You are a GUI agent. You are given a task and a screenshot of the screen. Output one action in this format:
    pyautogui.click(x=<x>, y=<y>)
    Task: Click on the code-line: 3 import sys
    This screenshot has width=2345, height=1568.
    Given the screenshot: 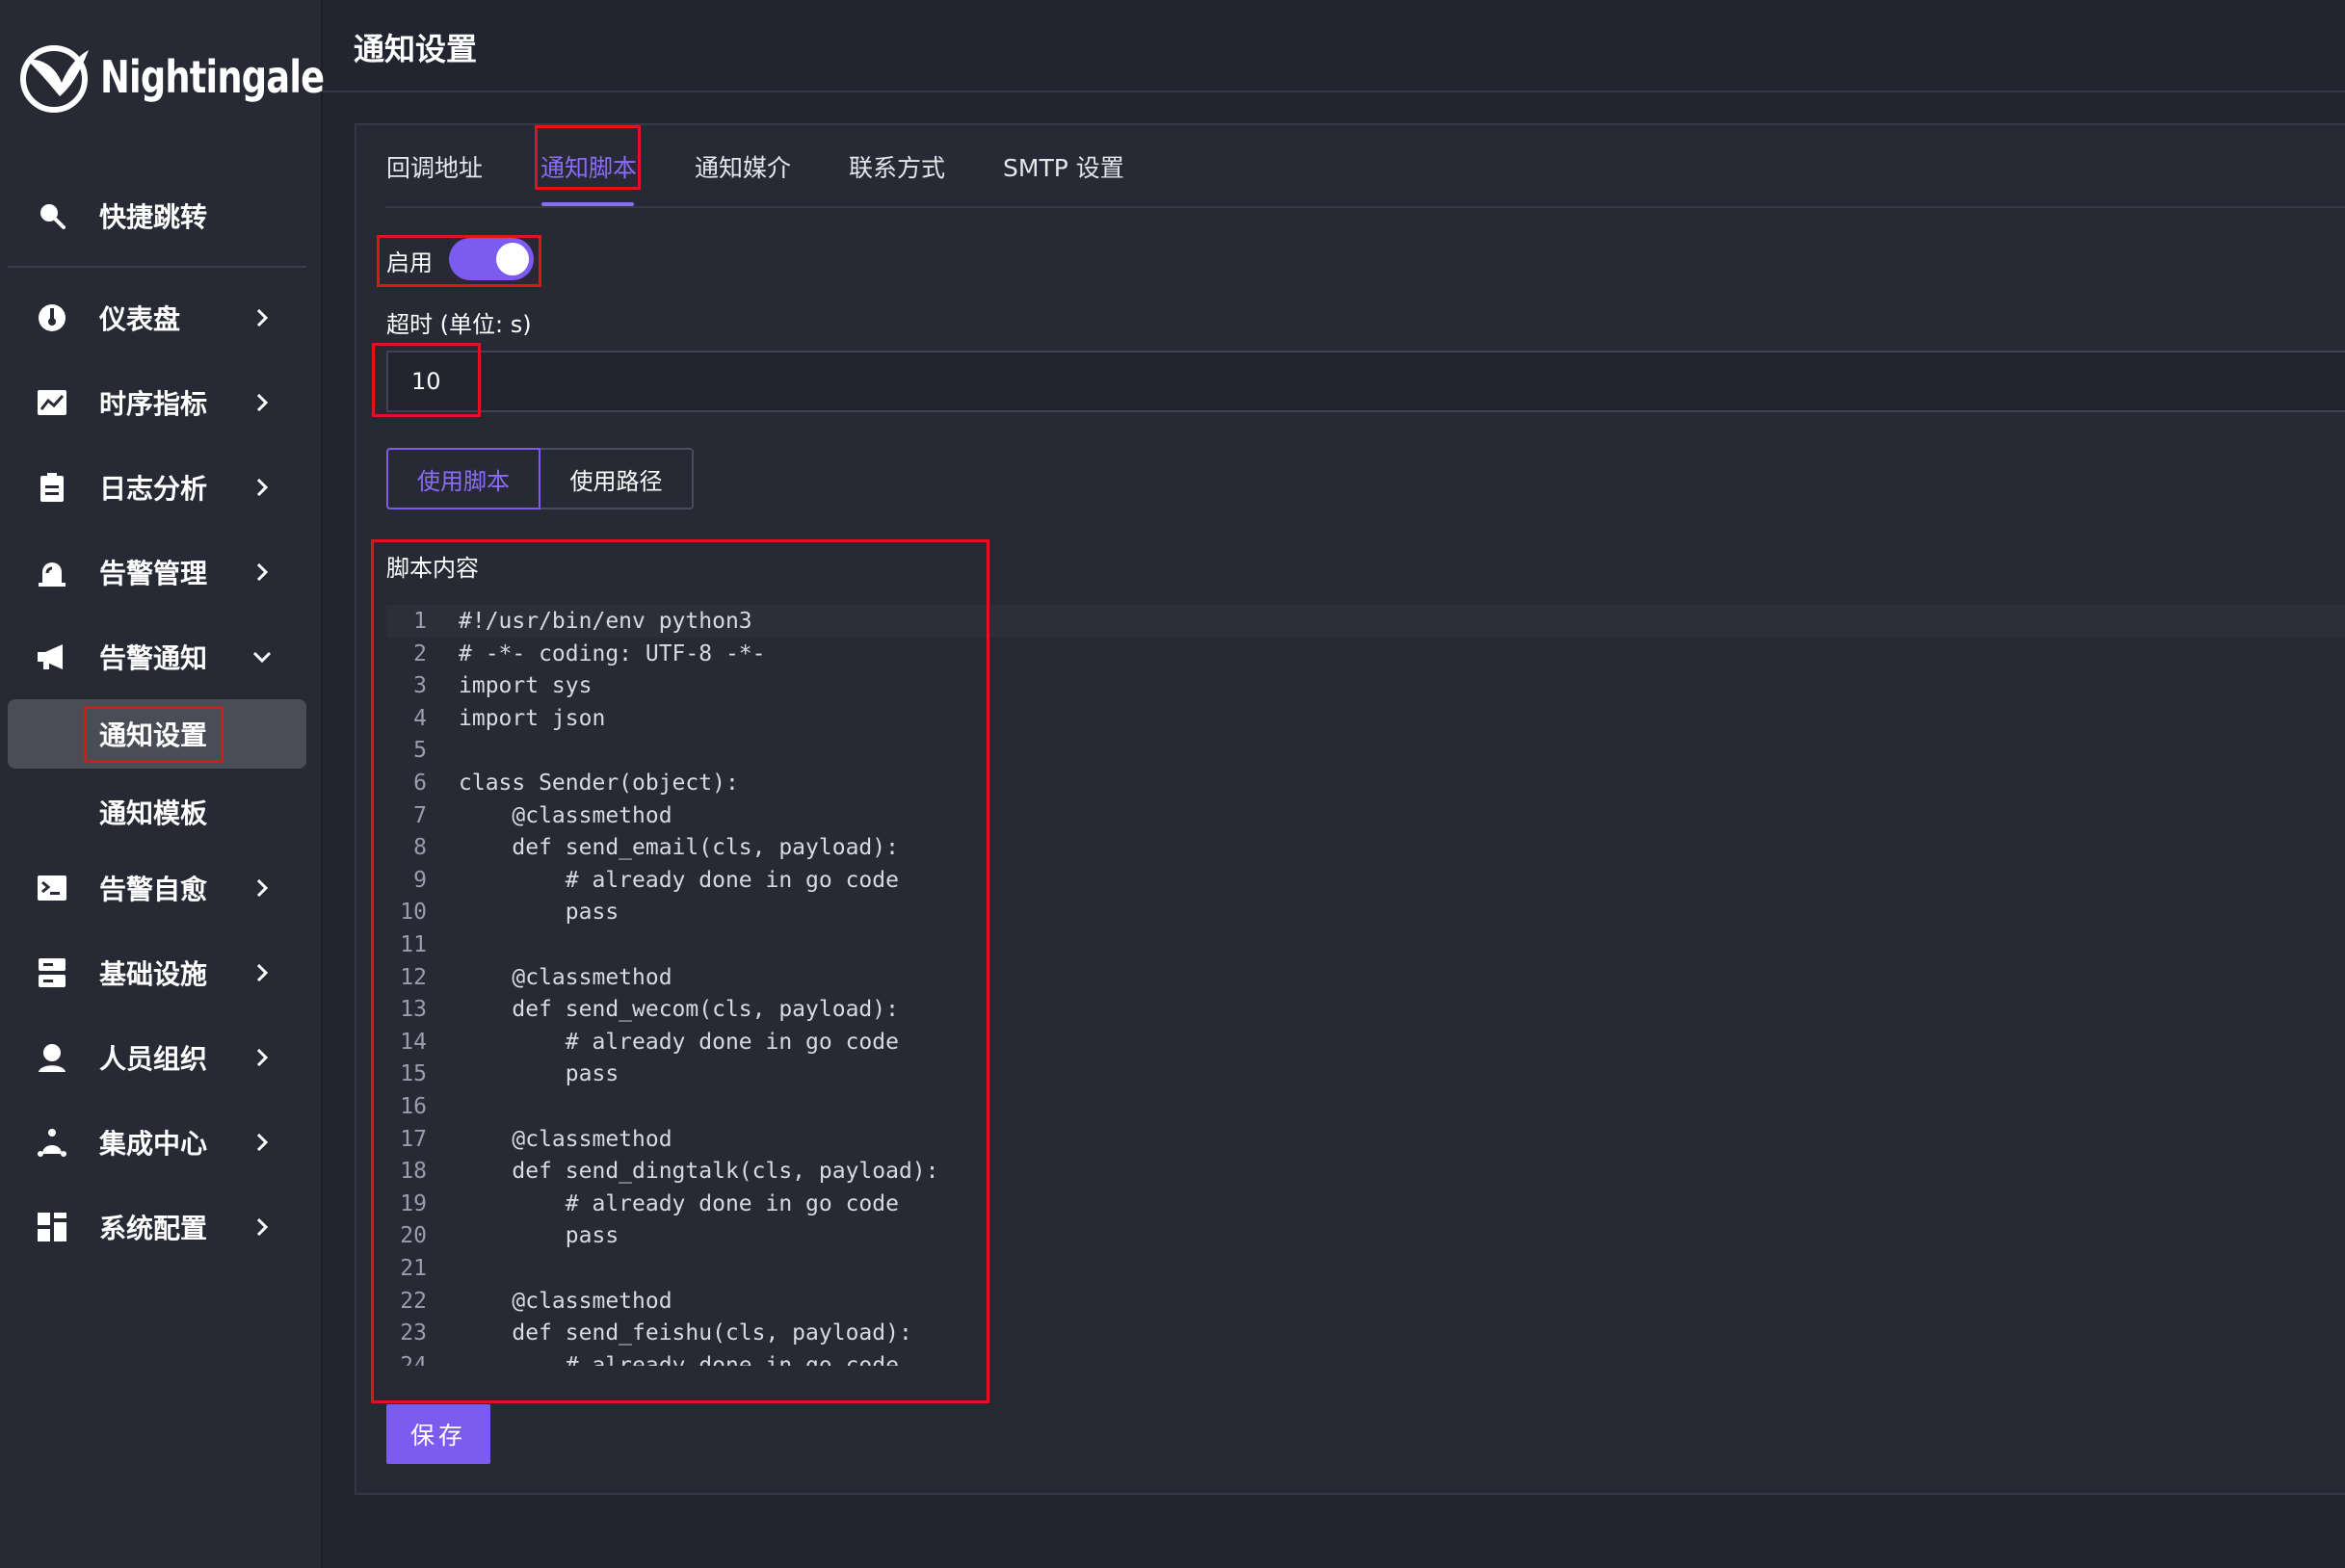 What is the action you would take?
    pyautogui.click(x=1365, y=685)
    